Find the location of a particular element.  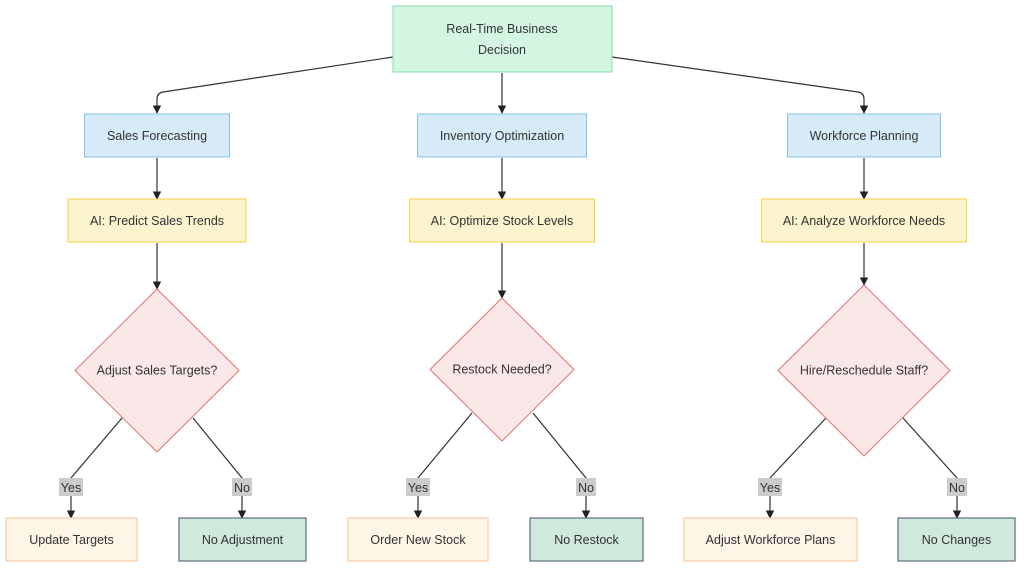

yes-outcome-node: Adjust Workforce Plans is located at coordinates (770, 539).